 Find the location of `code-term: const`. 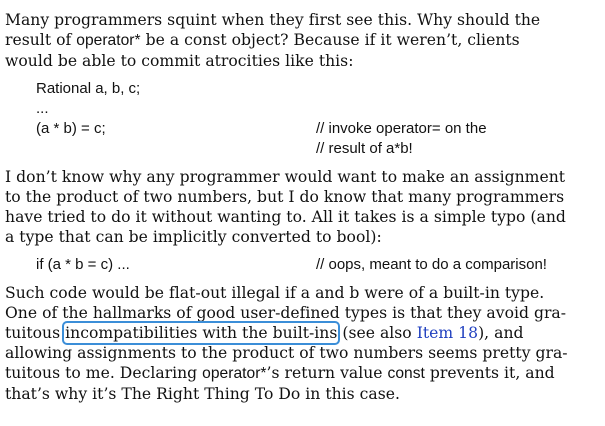

code-term: const is located at coordinates (406, 373).